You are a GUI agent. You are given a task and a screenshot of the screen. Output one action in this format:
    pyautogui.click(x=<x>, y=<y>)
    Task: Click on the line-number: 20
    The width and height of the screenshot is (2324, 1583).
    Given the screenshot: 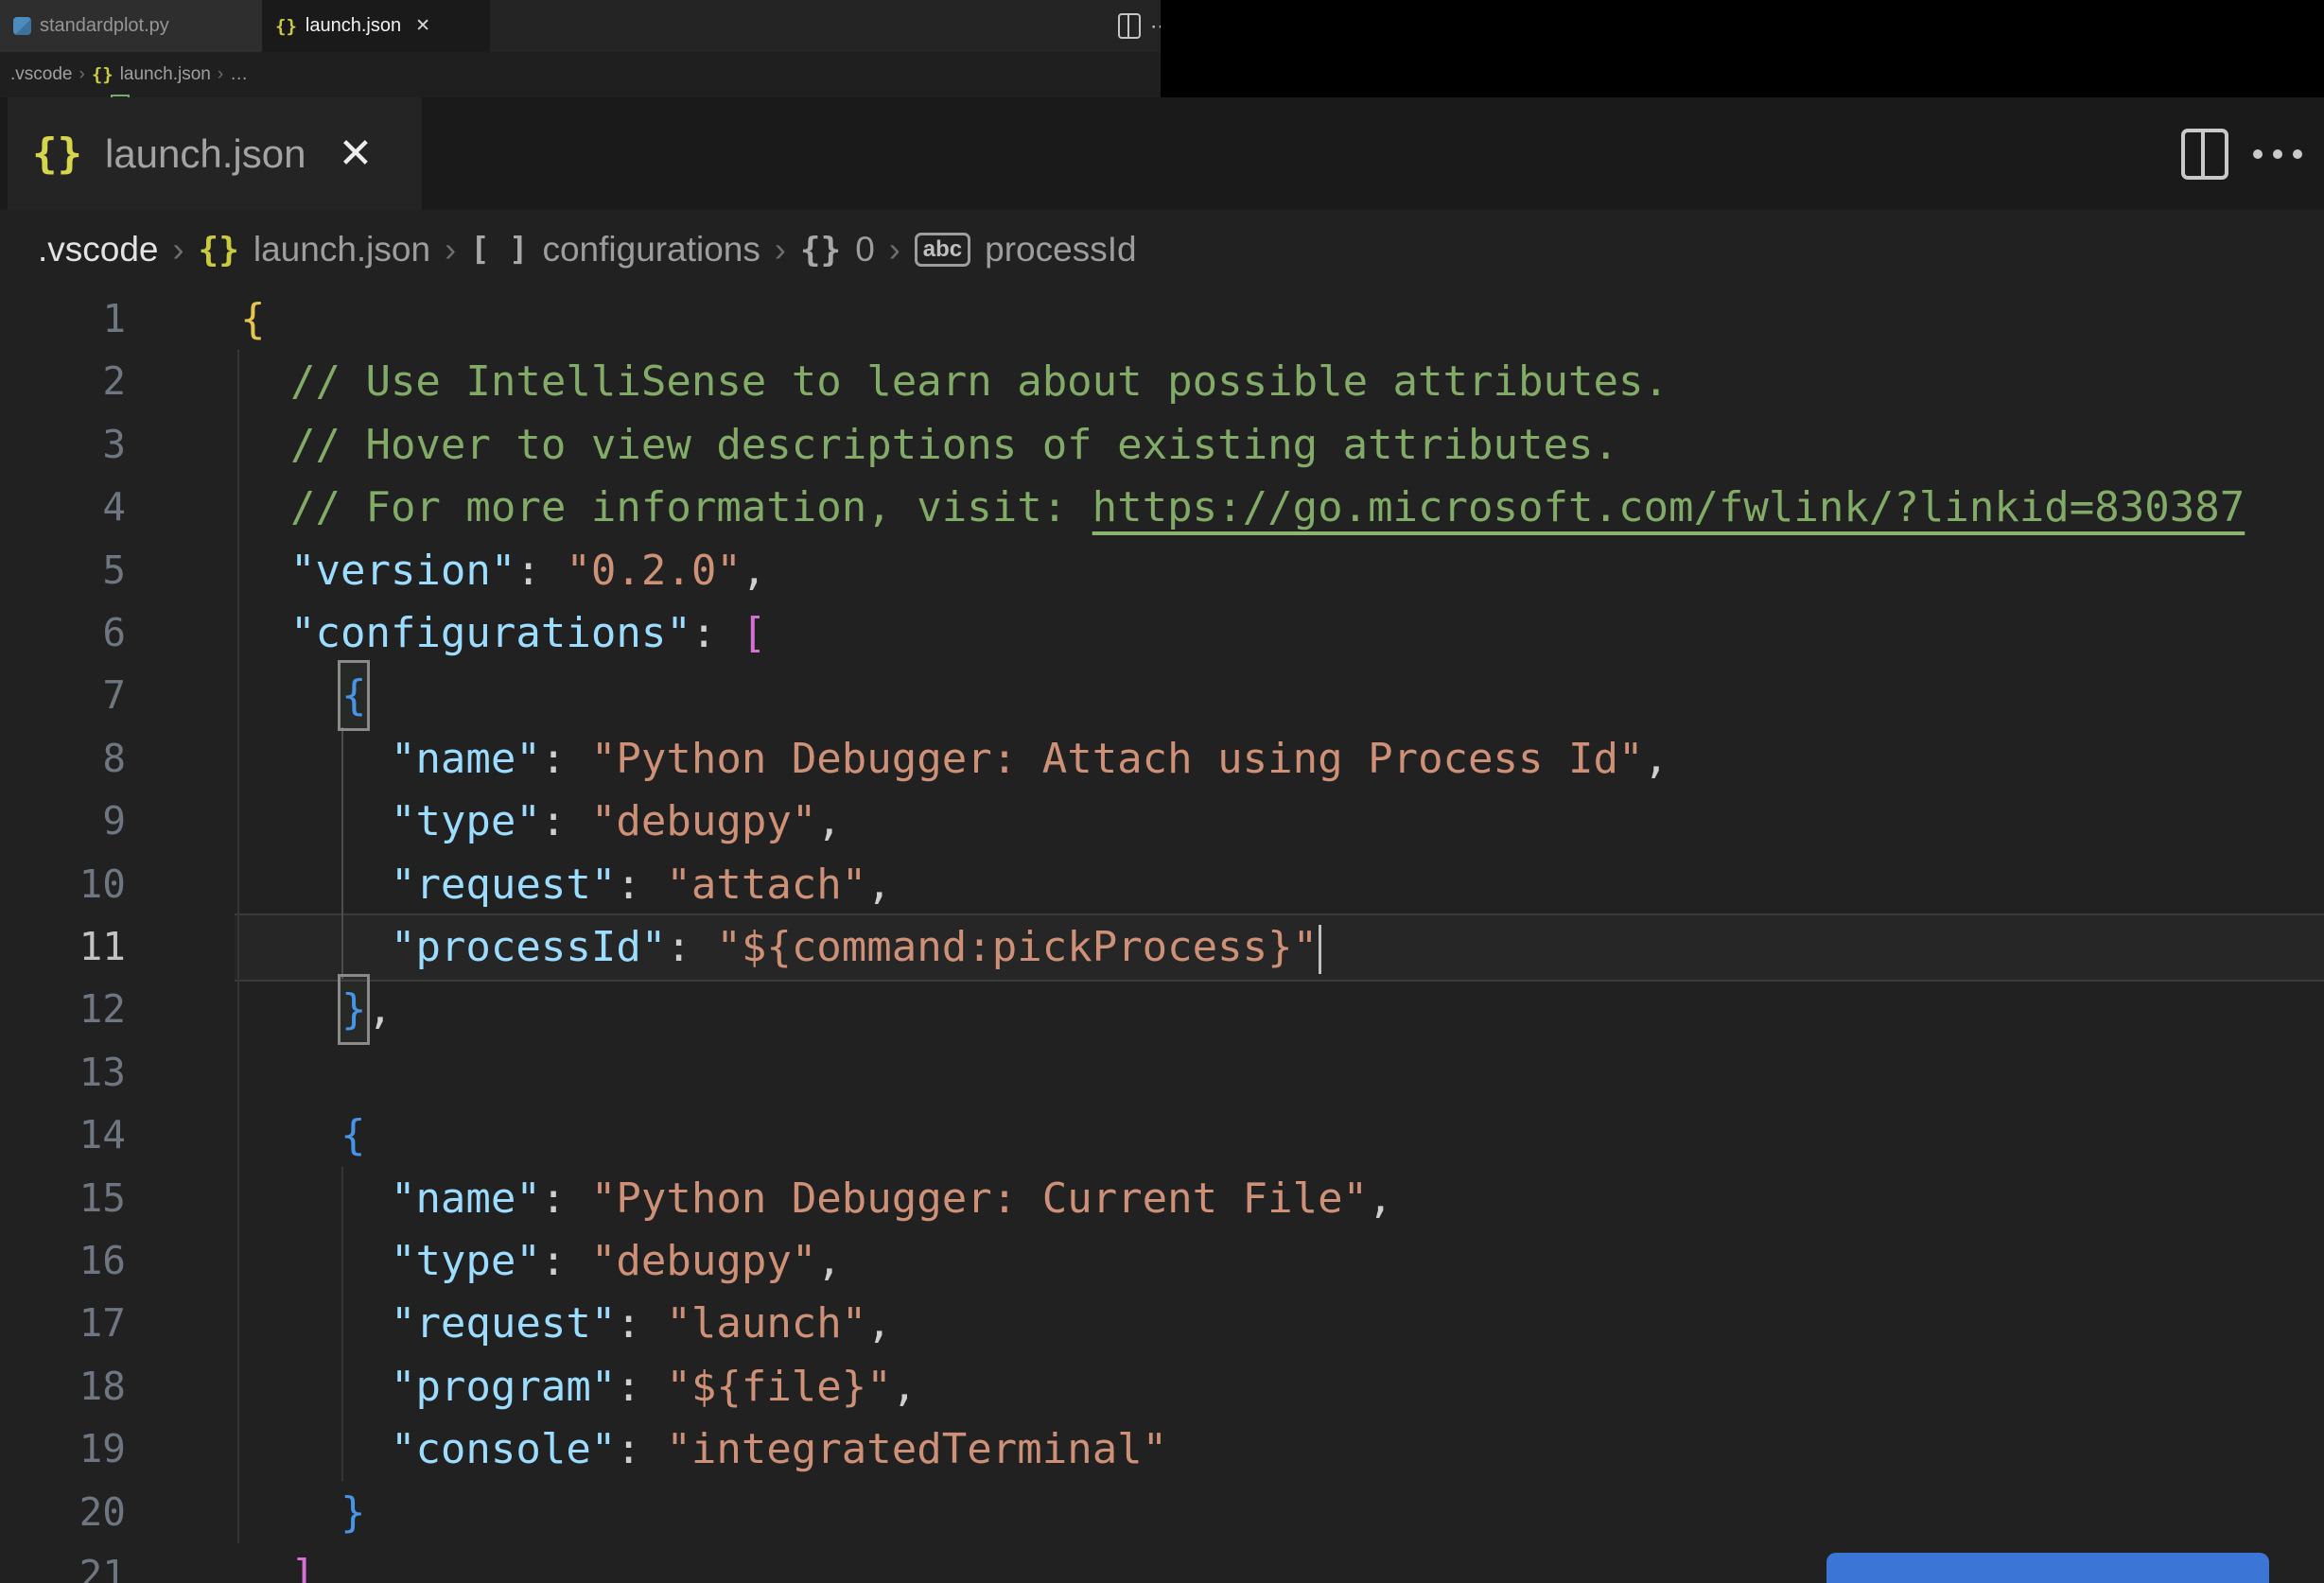 What is the action you would take?
    pyautogui.click(x=63, y=1512)
    